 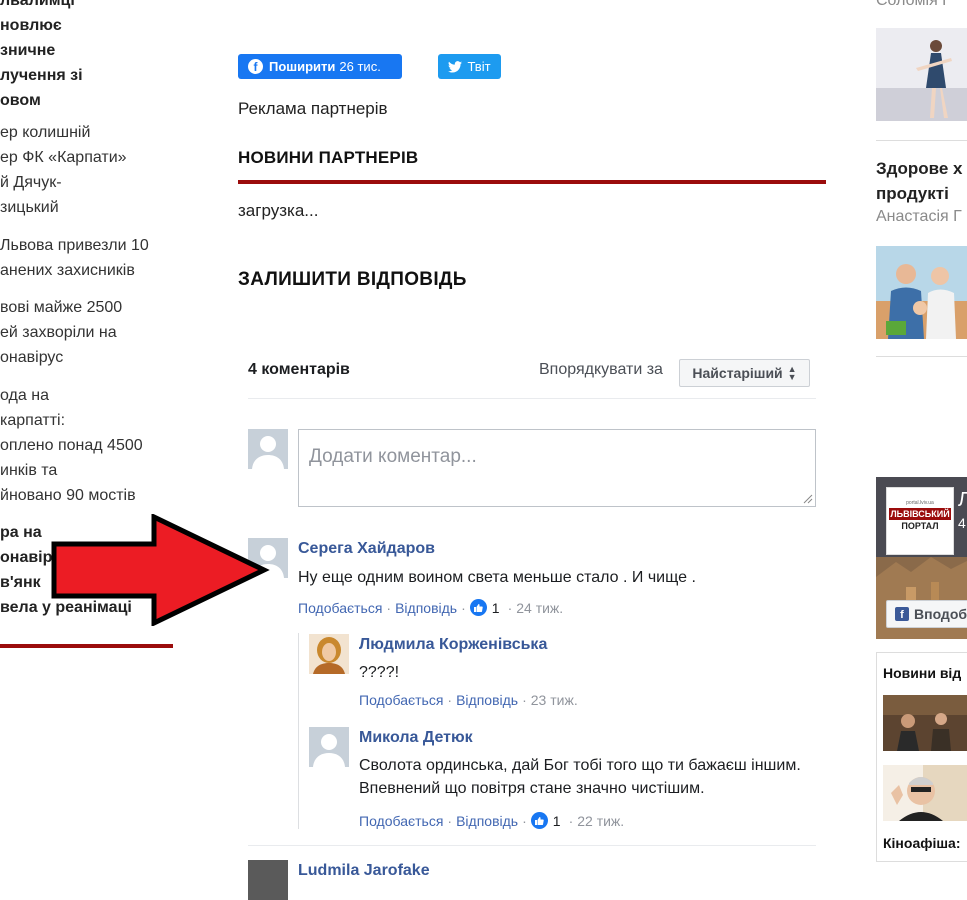 What do you see at coordinates (28, 50) in the screenshot?
I see `left-news-item-line: зничне` at bounding box center [28, 50].